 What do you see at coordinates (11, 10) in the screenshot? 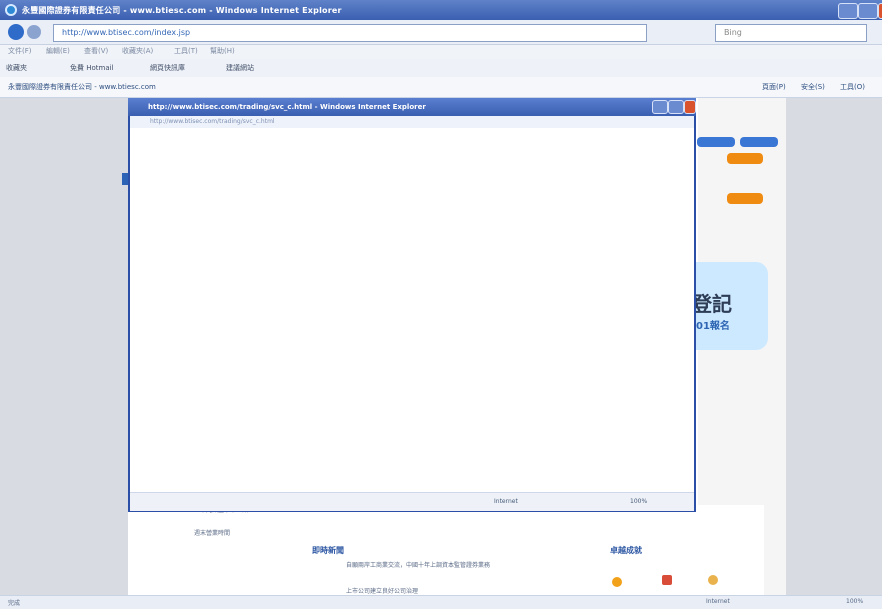
I see `ie-logo-icon` at bounding box center [11, 10].